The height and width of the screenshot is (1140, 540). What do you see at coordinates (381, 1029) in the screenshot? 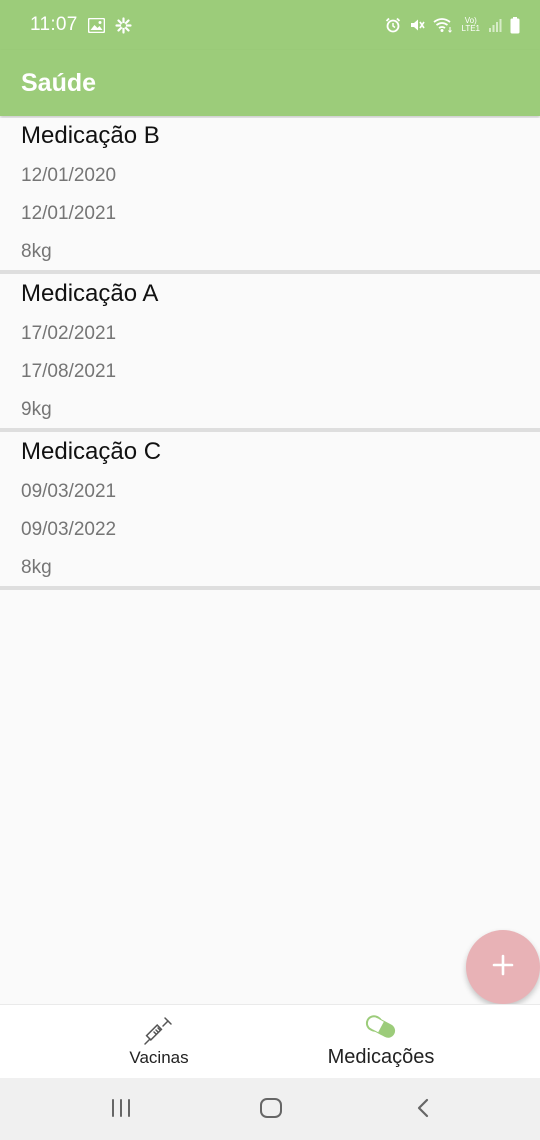
I see `pill-icon` at bounding box center [381, 1029].